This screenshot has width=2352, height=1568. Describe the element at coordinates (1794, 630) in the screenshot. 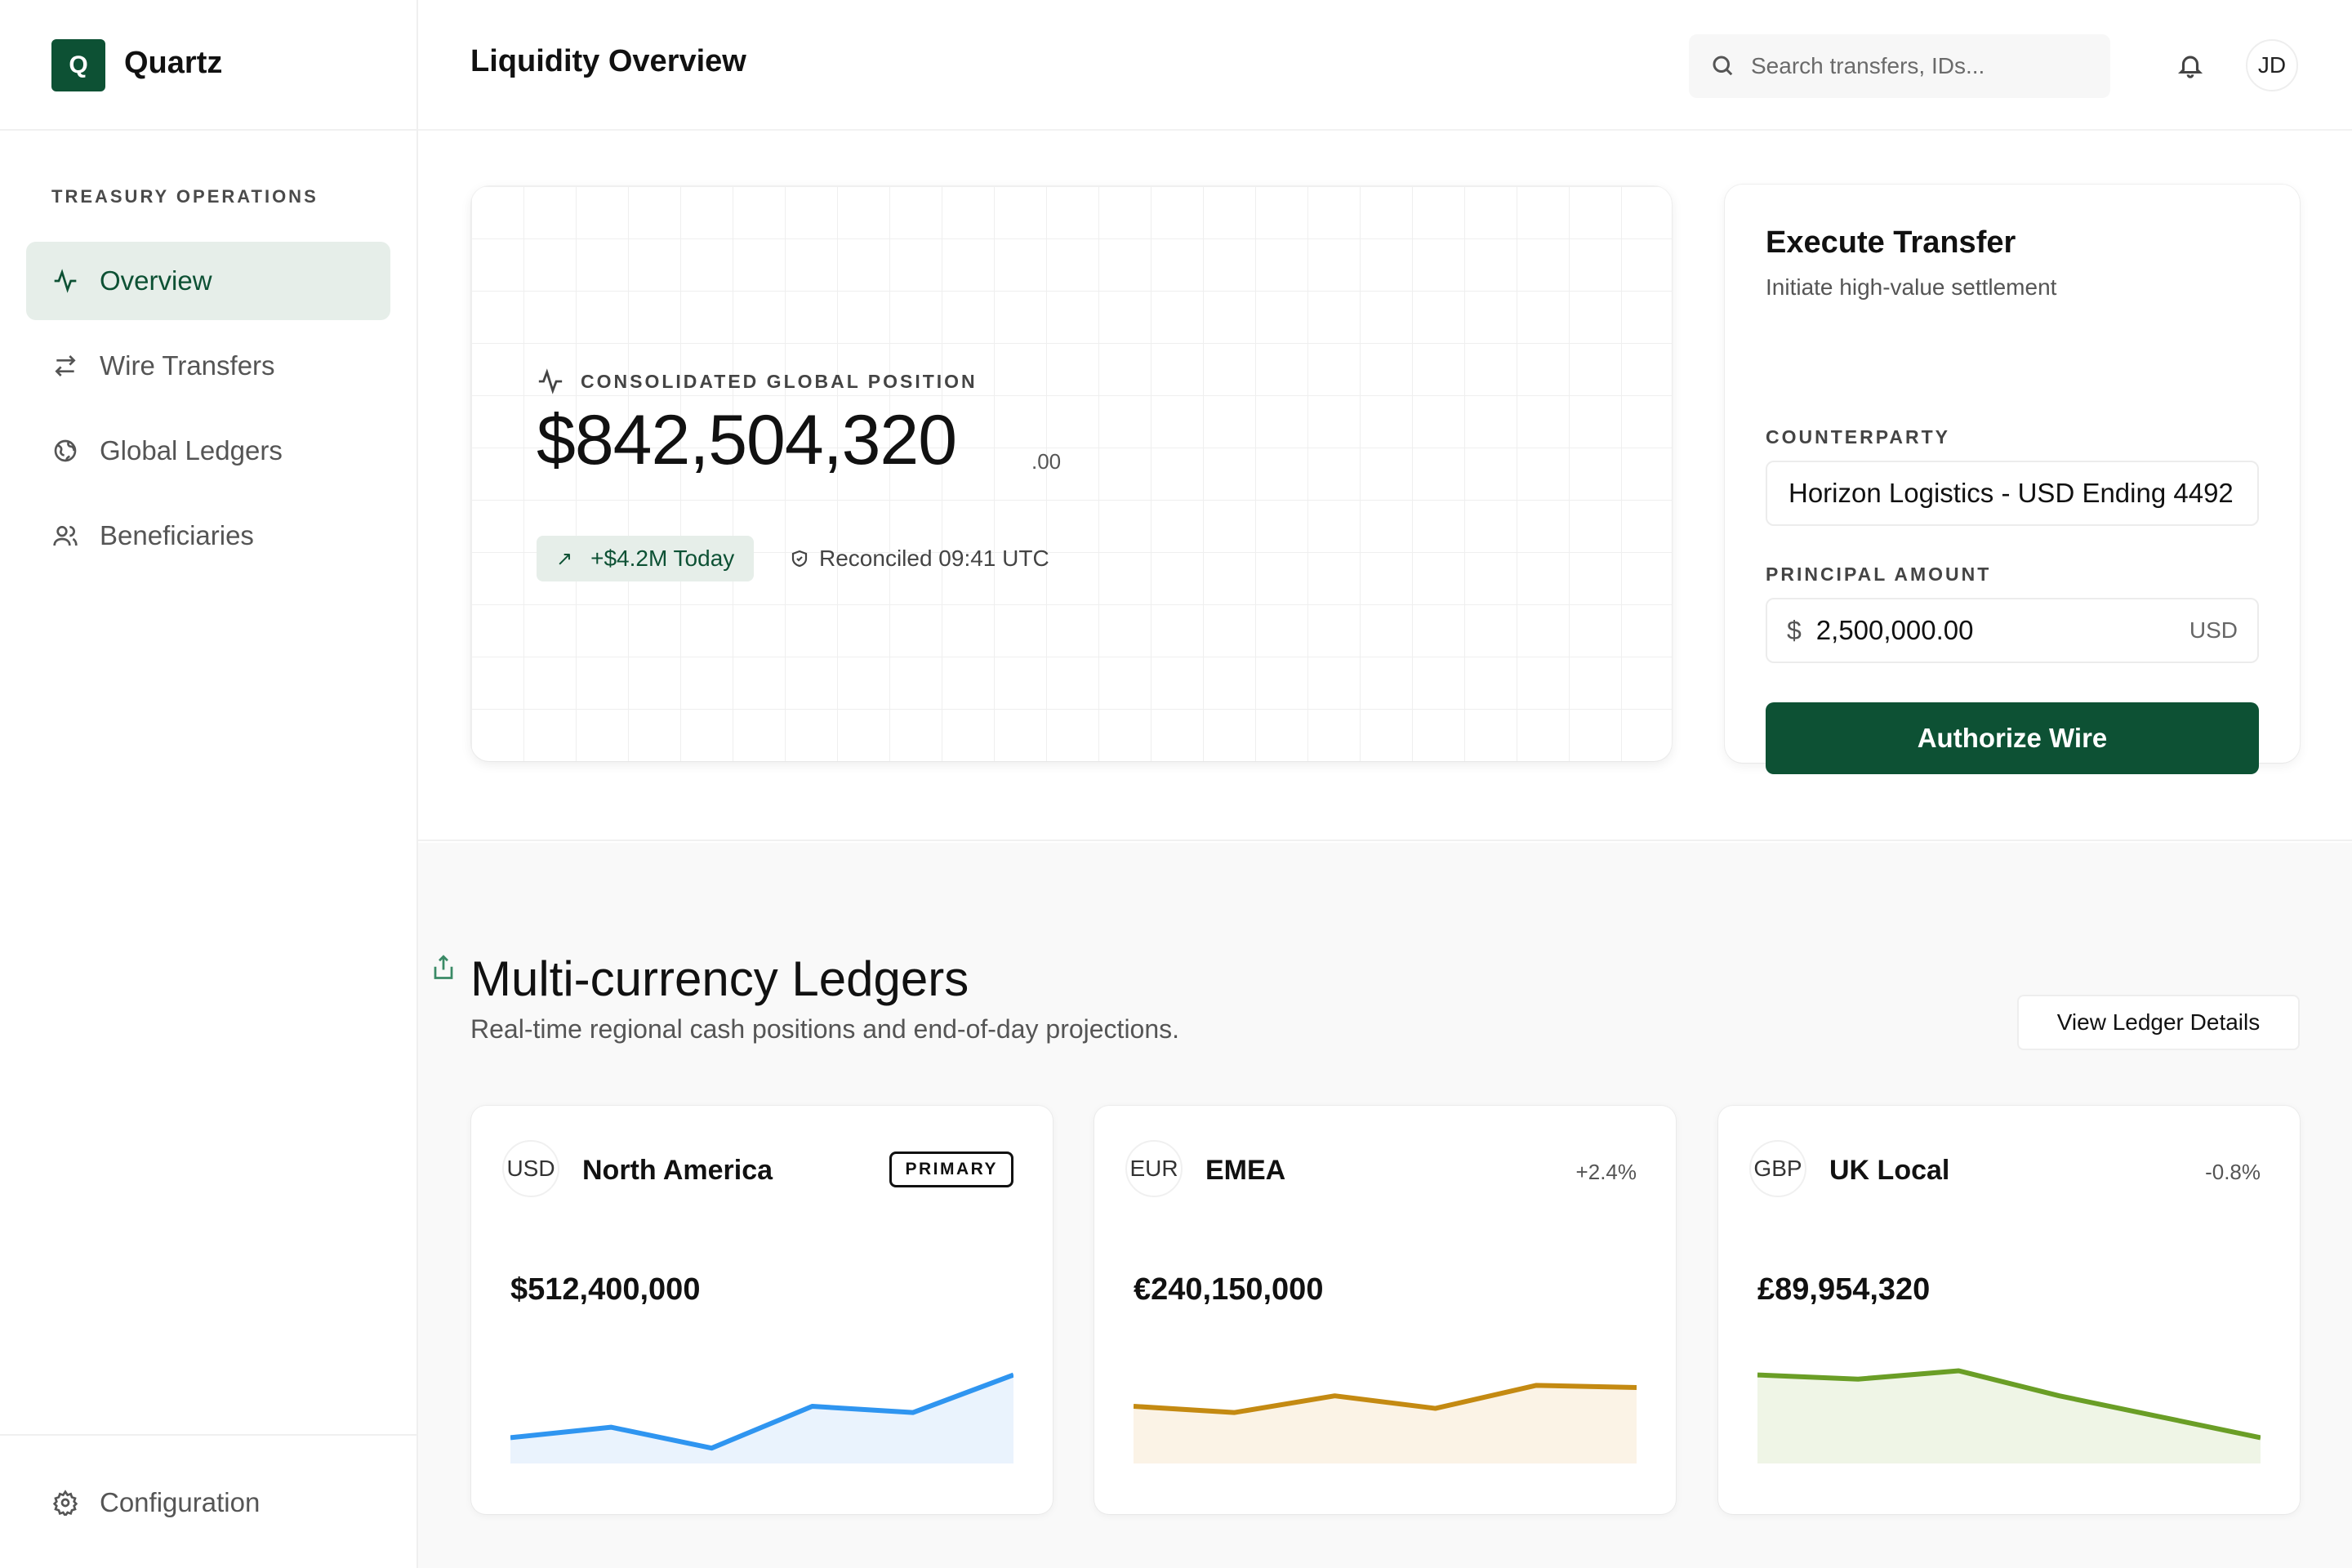

I see `currency-prefix: $` at that location.